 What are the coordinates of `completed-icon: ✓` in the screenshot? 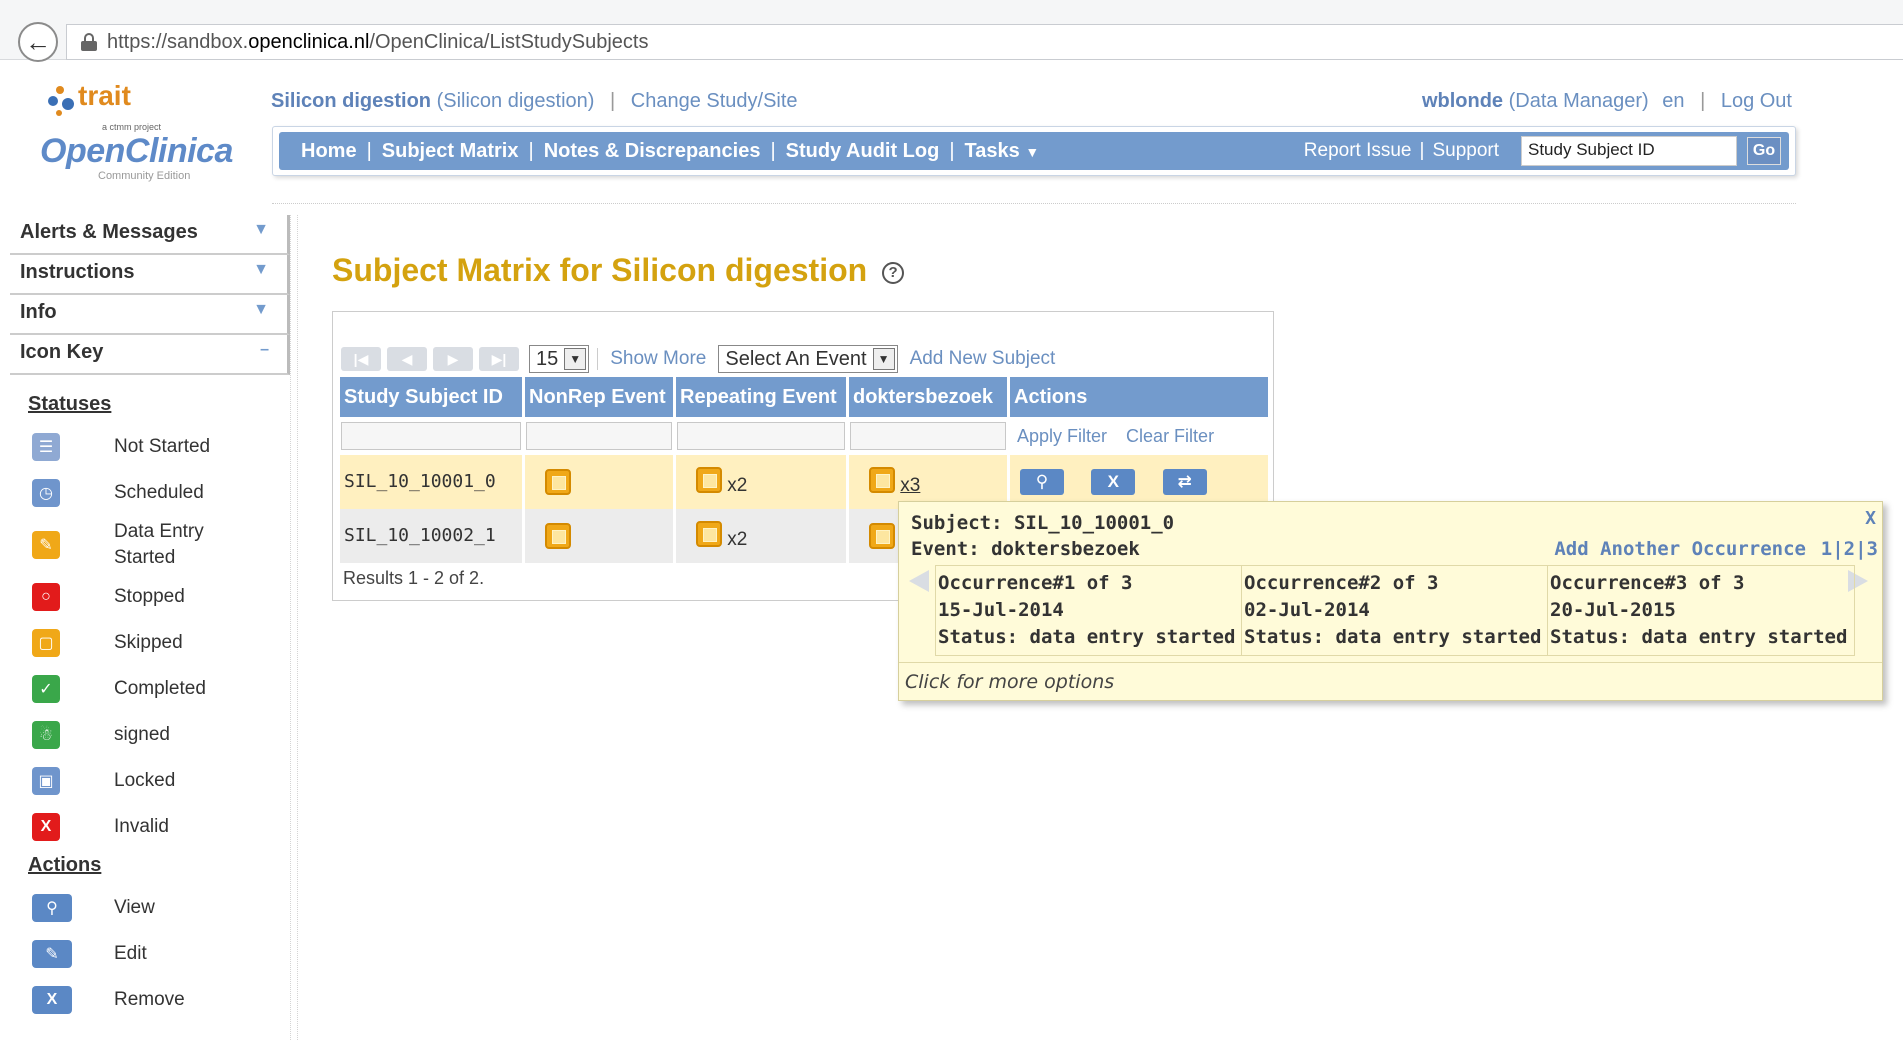 It's located at (46, 689).